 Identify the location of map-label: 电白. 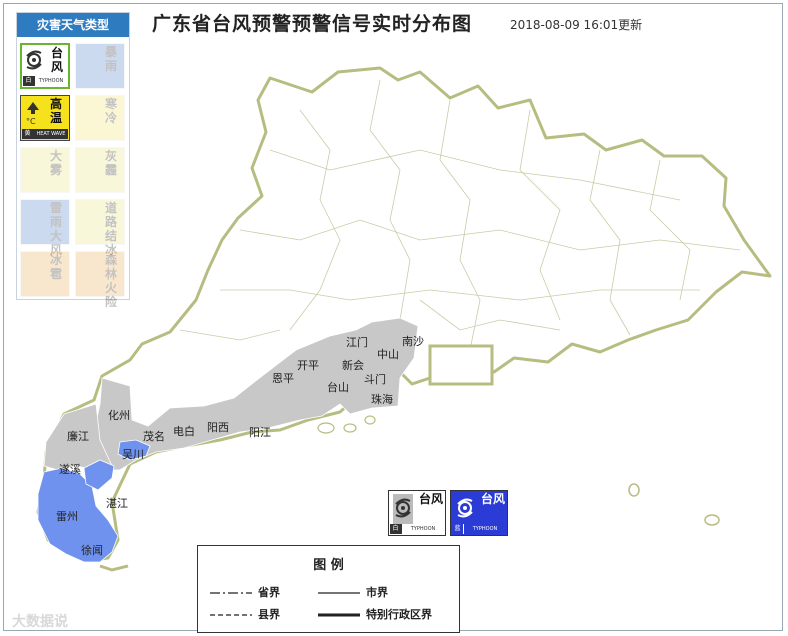
(184, 431).